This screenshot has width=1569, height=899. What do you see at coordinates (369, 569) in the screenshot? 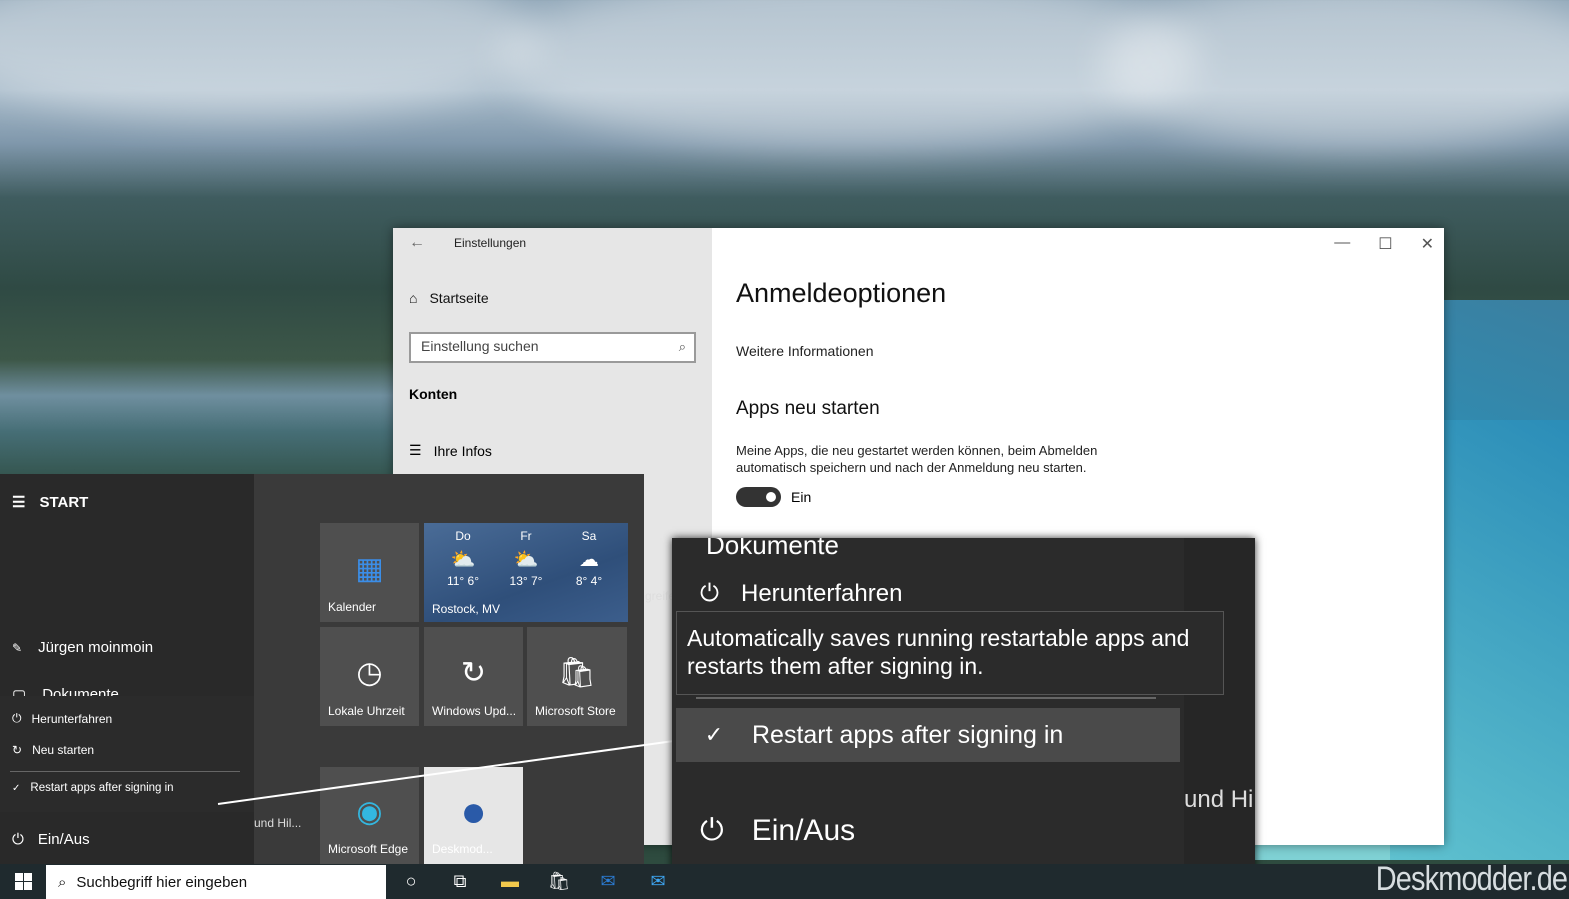
I see `calendar-icon: ▦` at bounding box center [369, 569].